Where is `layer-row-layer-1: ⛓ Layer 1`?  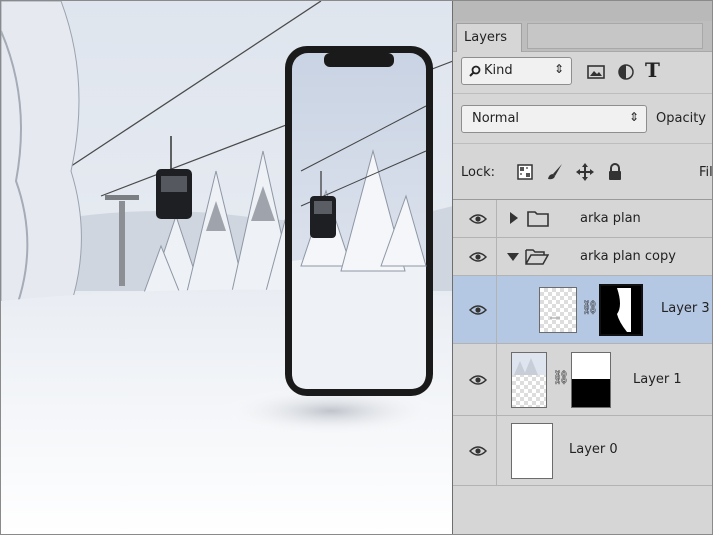 layer-row-layer-1: ⛓ Layer 1 is located at coordinates (582, 380).